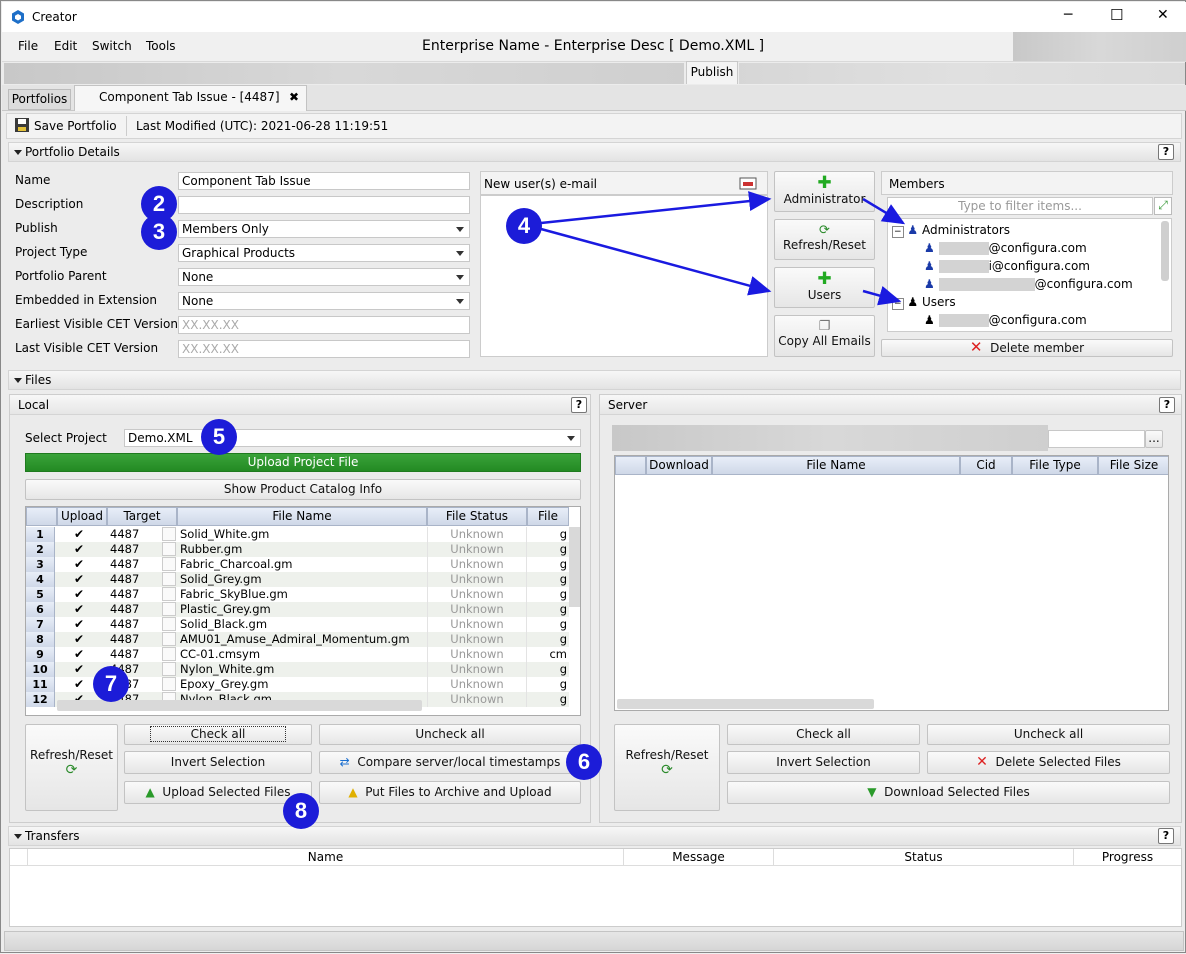 The height and width of the screenshot is (954, 1186). Describe the element at coordinates (836, 465) in the screenshot. I see `column-server-file-name: File Name` at that location.